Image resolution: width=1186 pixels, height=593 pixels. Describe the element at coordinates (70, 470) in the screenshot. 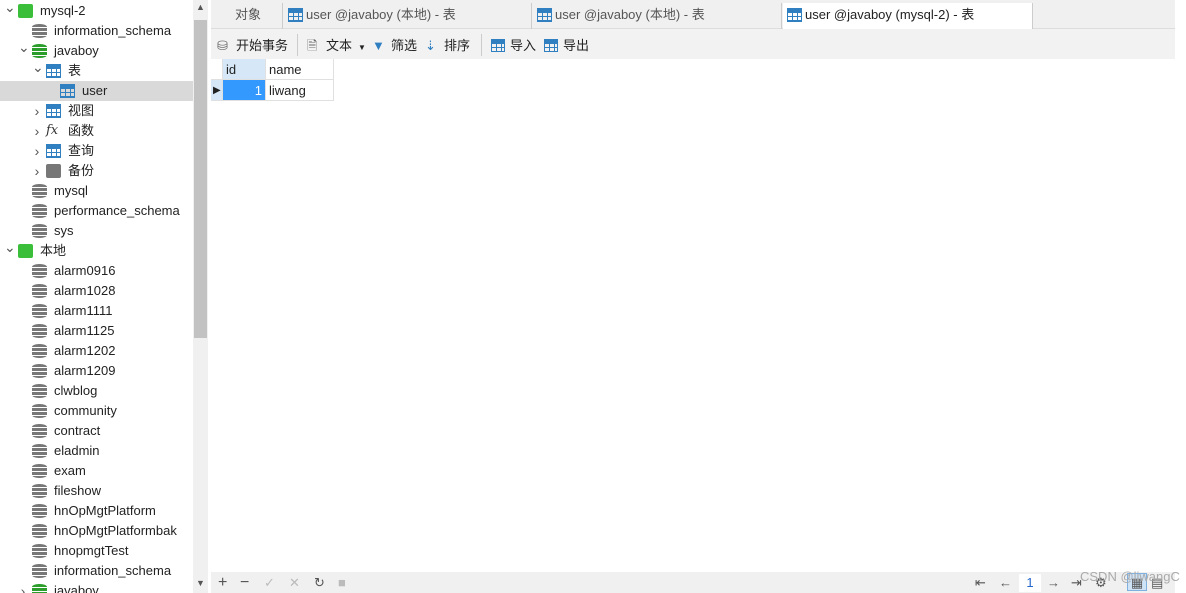

I see `tree-item-label: exam` at that location.